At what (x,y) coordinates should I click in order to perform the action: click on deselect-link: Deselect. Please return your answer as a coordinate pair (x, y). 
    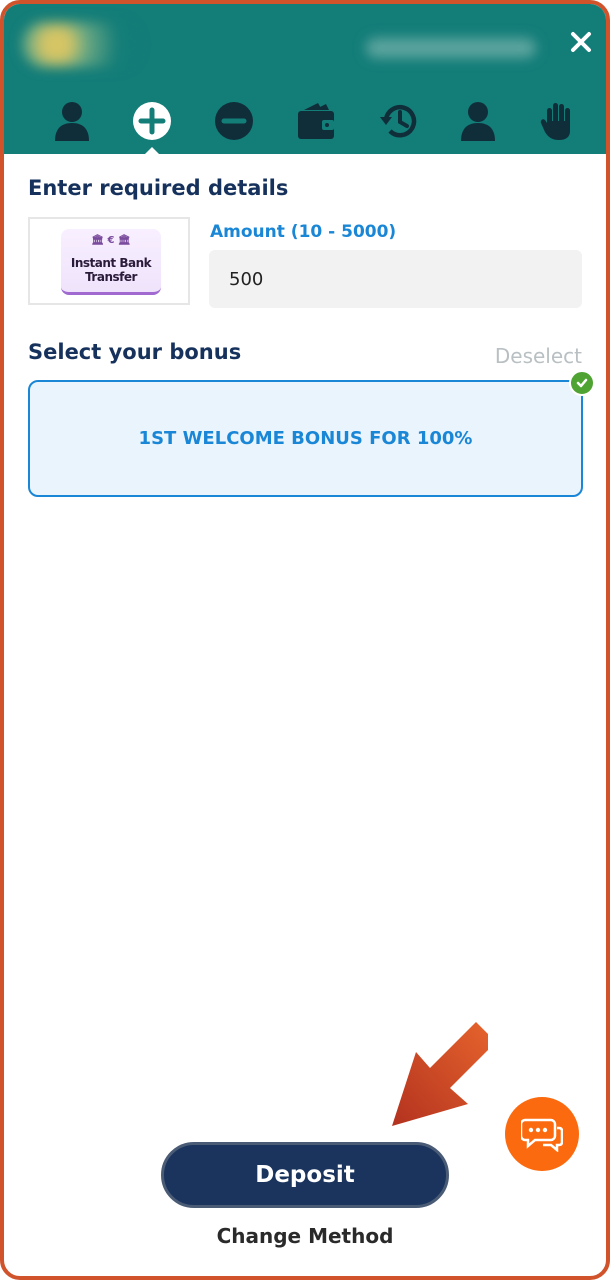
    Looking at the image, I should click on (538, 356).